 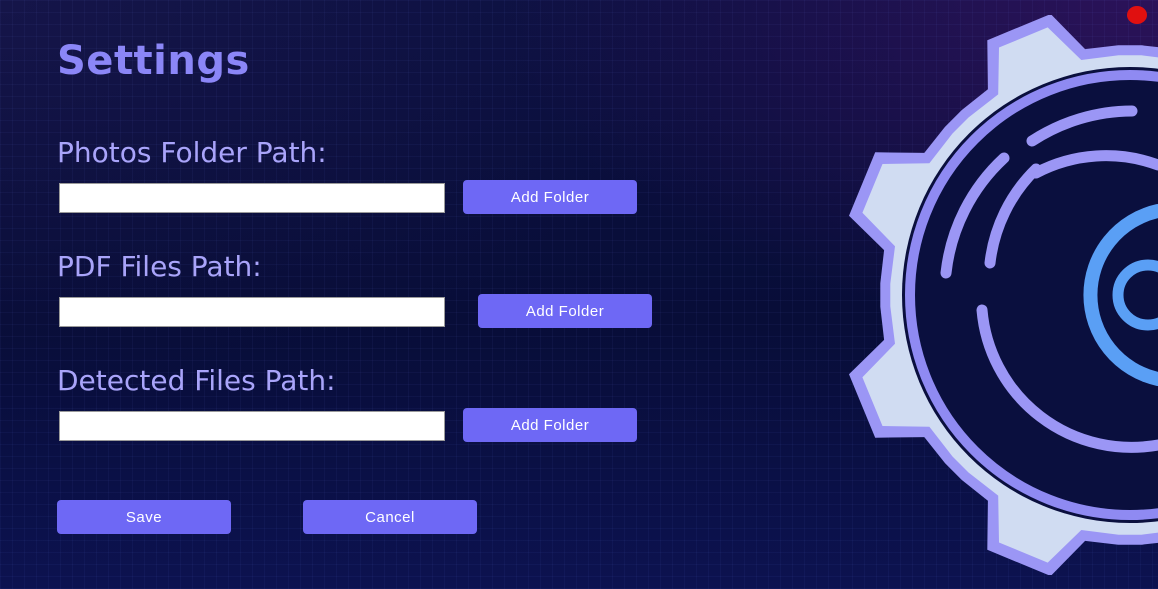 What do you see at coordinates (565, 311) in the screenshot?
I see `add-pdf-folder-button: Add Folder` at bounding box center [565, 311].